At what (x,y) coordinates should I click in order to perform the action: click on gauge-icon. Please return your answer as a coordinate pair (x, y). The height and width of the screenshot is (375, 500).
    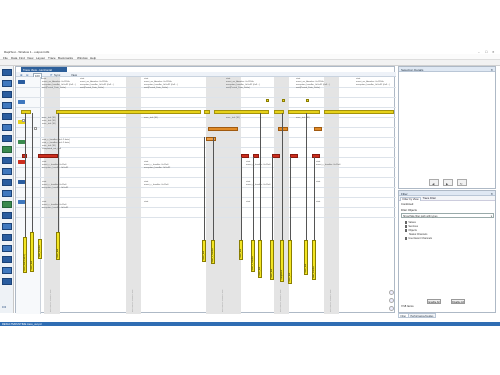
    Looking at the image, I should click on (7, 171).